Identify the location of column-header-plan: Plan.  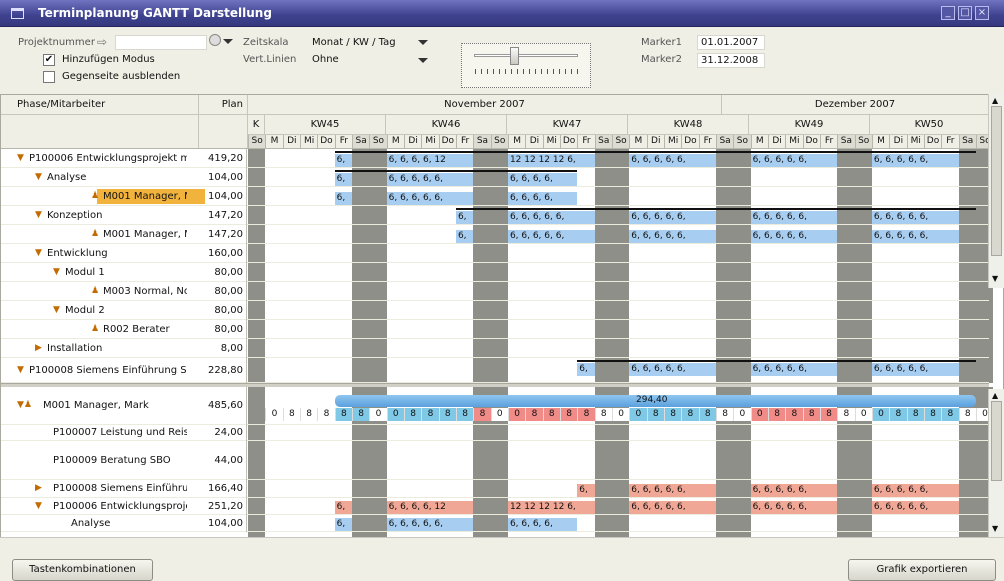
(223, 105).